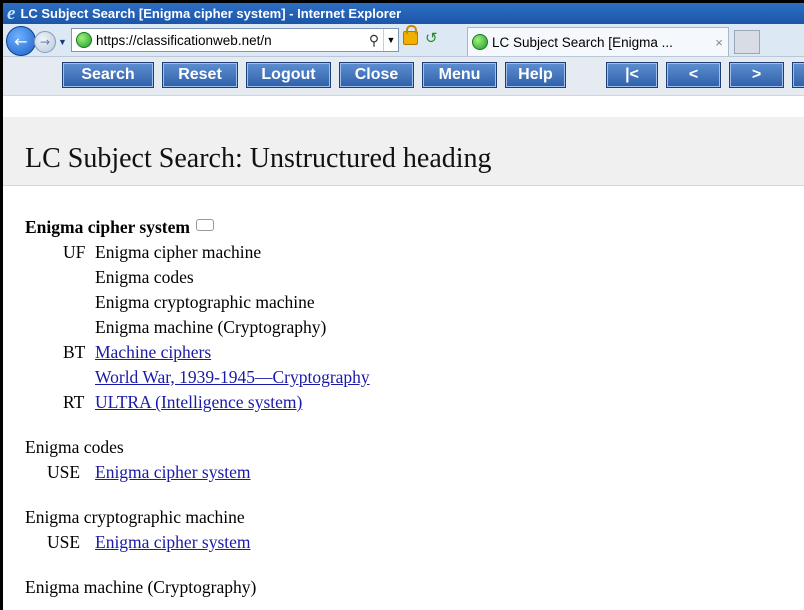 The image size is (804, 610). What do you see at coordinates (747, 42) in the screenshot?
I see `new-tab-button` at bounding box center [747, 42].